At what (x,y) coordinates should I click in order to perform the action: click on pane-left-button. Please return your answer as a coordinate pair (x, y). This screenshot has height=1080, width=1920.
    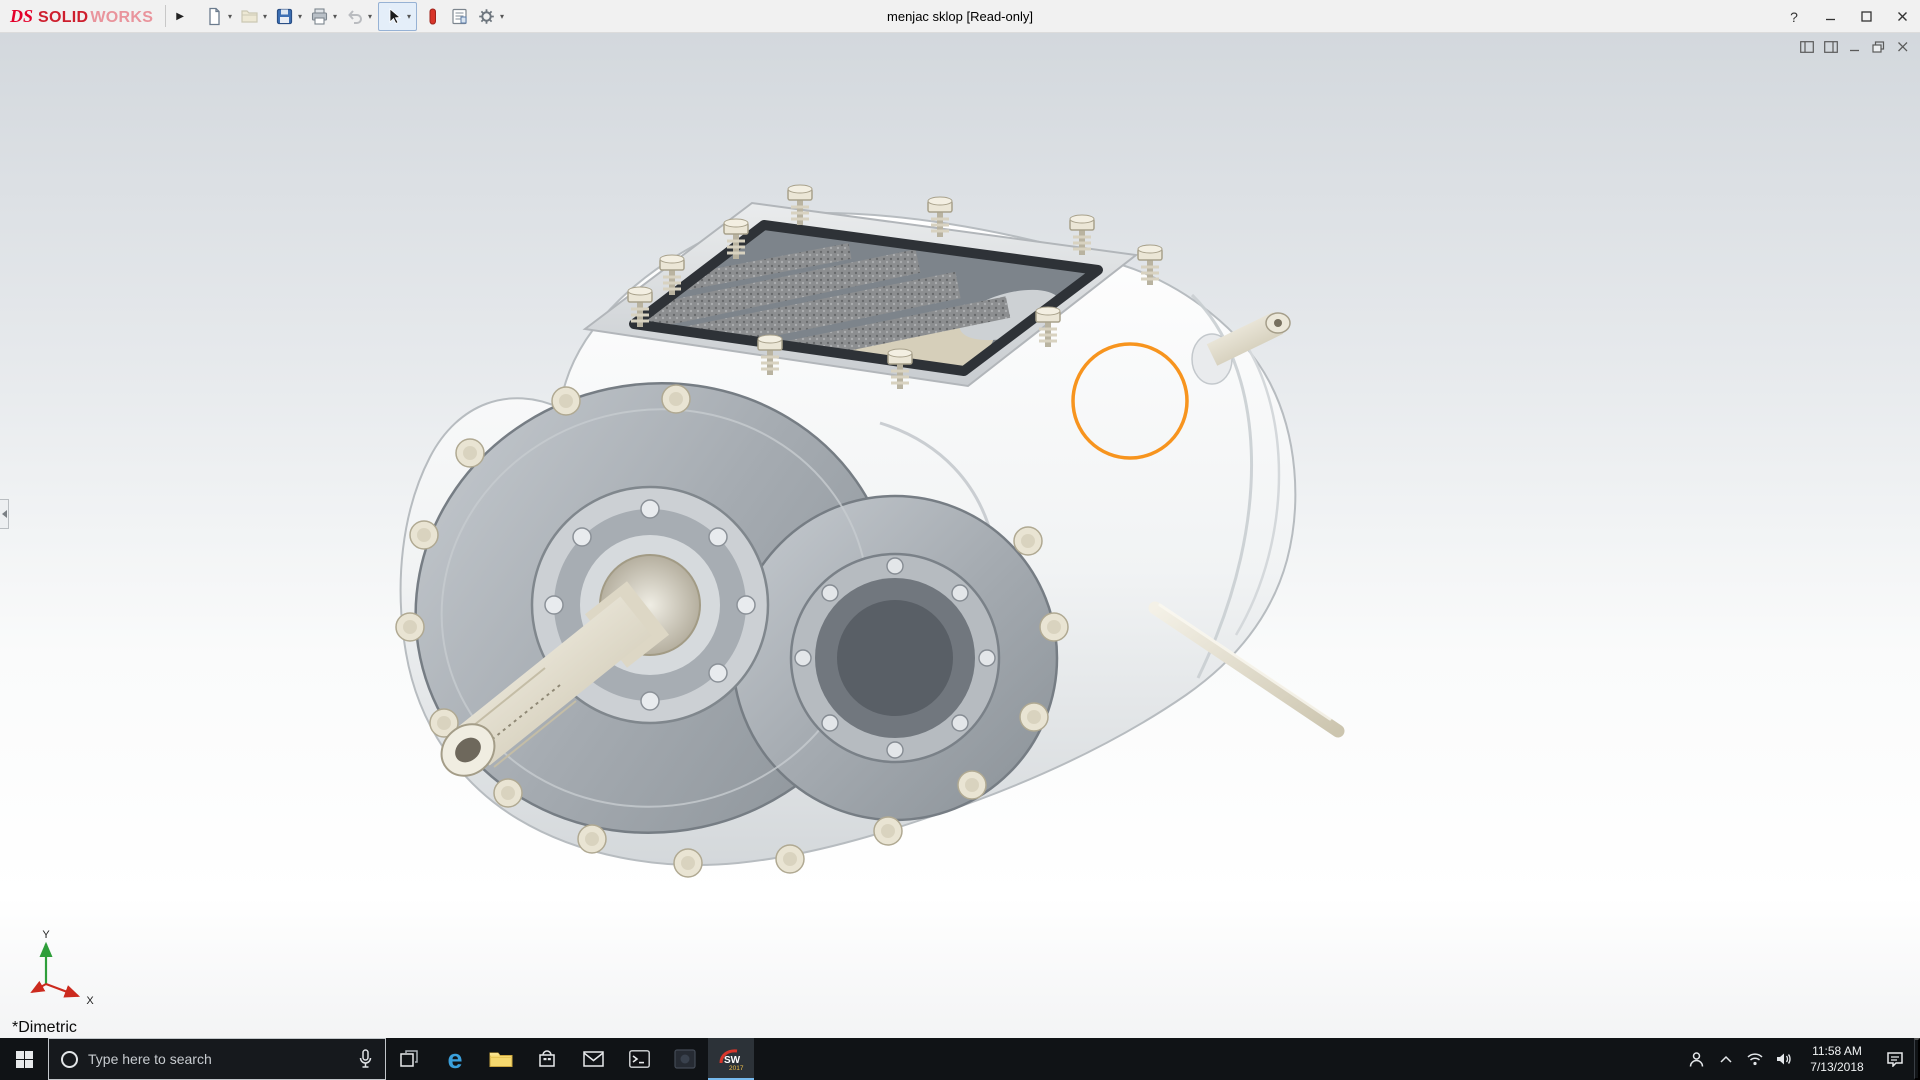
    Looking at the image, I should click on (1806, 46).